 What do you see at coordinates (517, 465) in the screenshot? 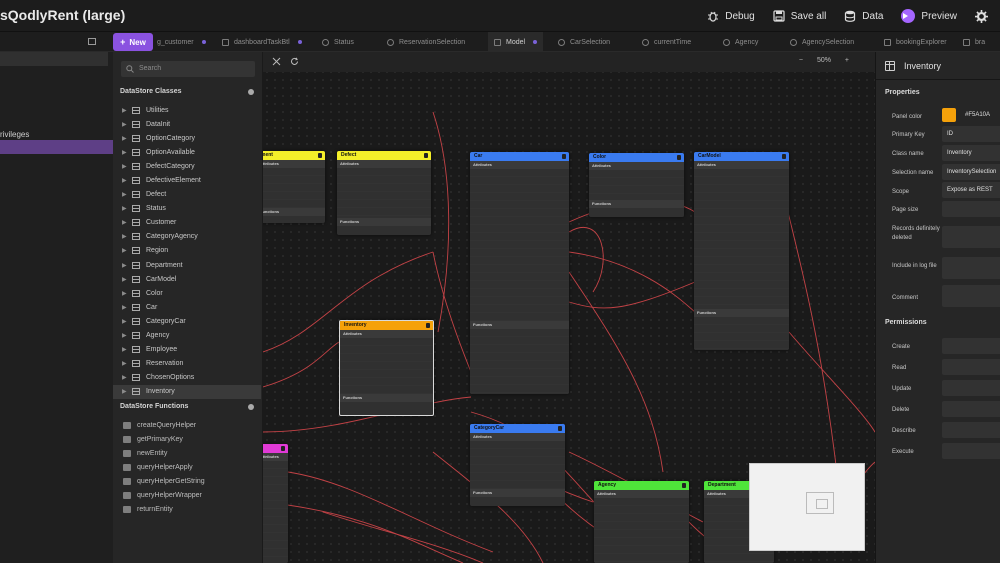
I see `class-node-categorycar: CategoryCar Attributes Functions` at bounding box center [517, 465].